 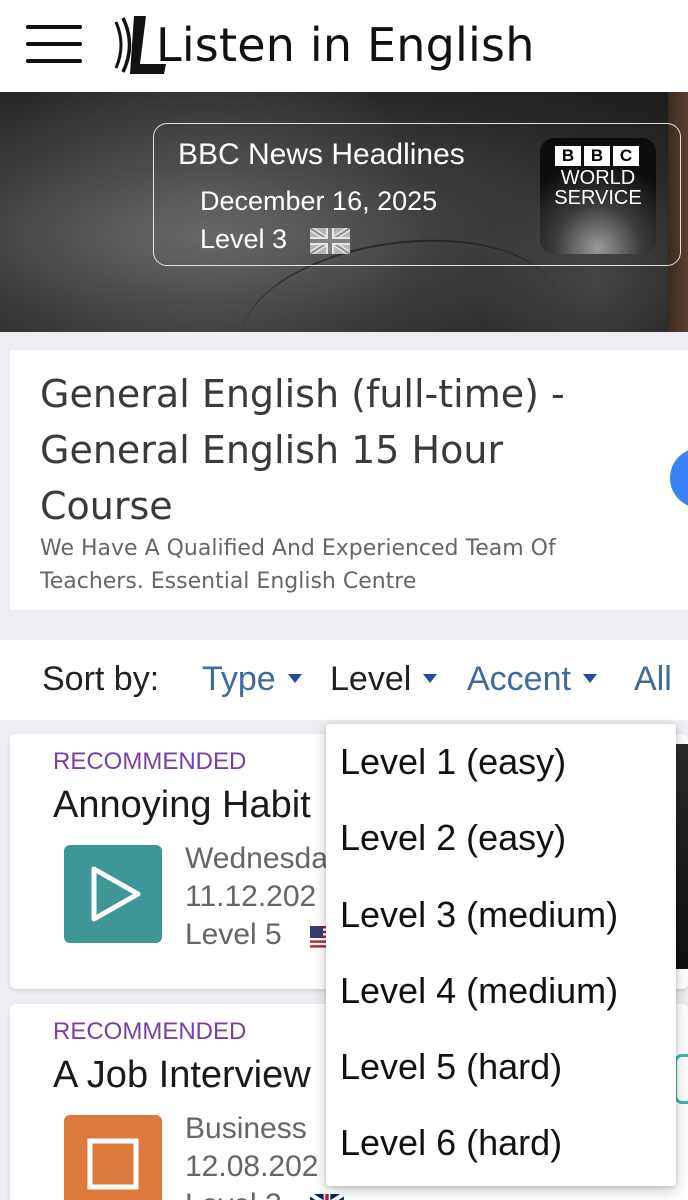 What do you see at coordinates (113, 1164) in the screenshot?
I see `stop-icon` at bounding box center [113, 1164].